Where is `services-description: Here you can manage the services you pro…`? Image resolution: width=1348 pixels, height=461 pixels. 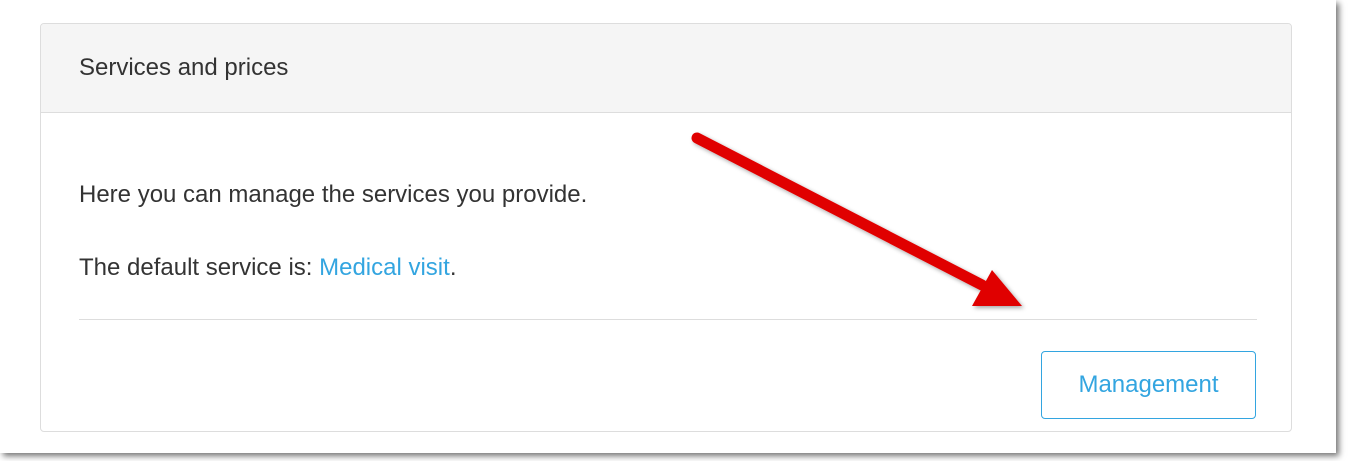 services-description: Here you can manage the services you pro… is located at coordinates (333, 194).